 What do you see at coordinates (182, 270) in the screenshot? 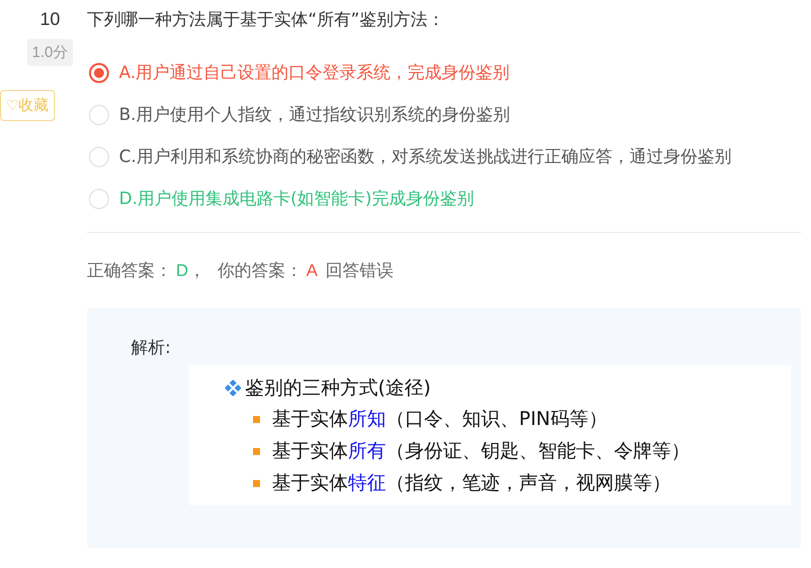
I see `correct-answer: D` at bounding box center [182, 270].